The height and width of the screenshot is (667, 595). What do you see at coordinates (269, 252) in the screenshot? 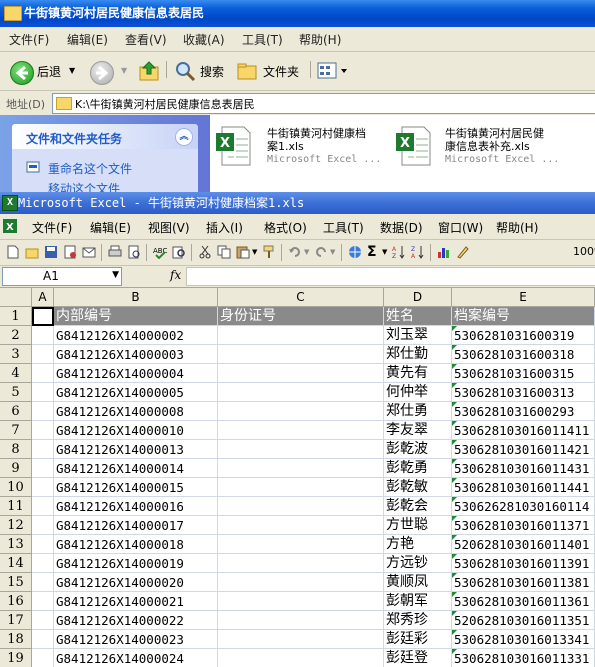
I see `format-painter-icon` at bounding box center [269, 252].